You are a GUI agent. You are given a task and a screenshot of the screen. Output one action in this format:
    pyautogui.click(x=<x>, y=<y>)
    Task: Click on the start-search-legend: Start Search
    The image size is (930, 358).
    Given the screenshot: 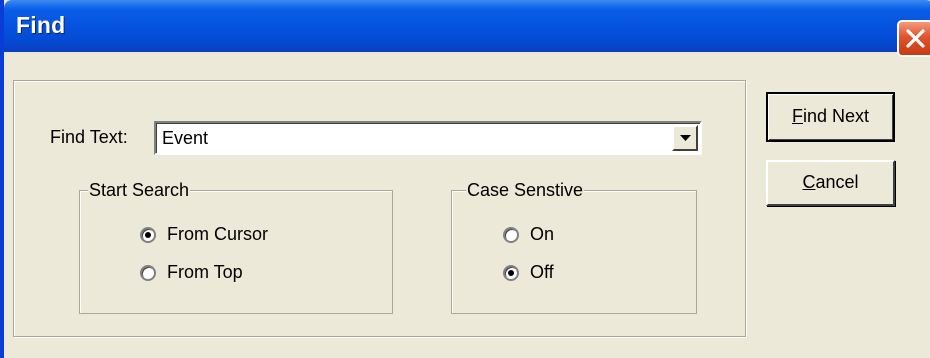 What is the action you would take?
    pyautogui.click(x=139, y=190)
    